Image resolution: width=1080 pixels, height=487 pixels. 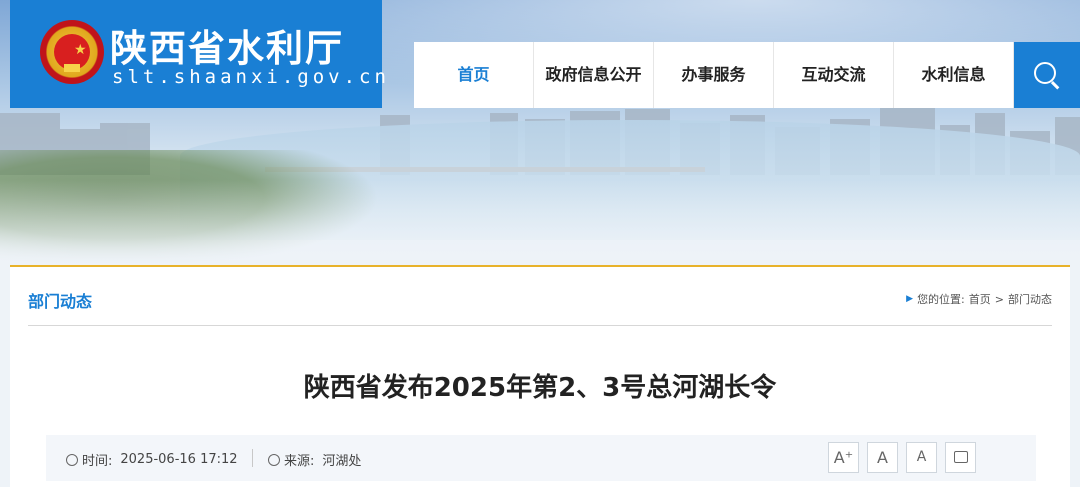 What do you see at coordinates (1030, 299) in the screenshot?
I see `breadcrumb-current: 部门动态` at bounding box center [1030, 299].